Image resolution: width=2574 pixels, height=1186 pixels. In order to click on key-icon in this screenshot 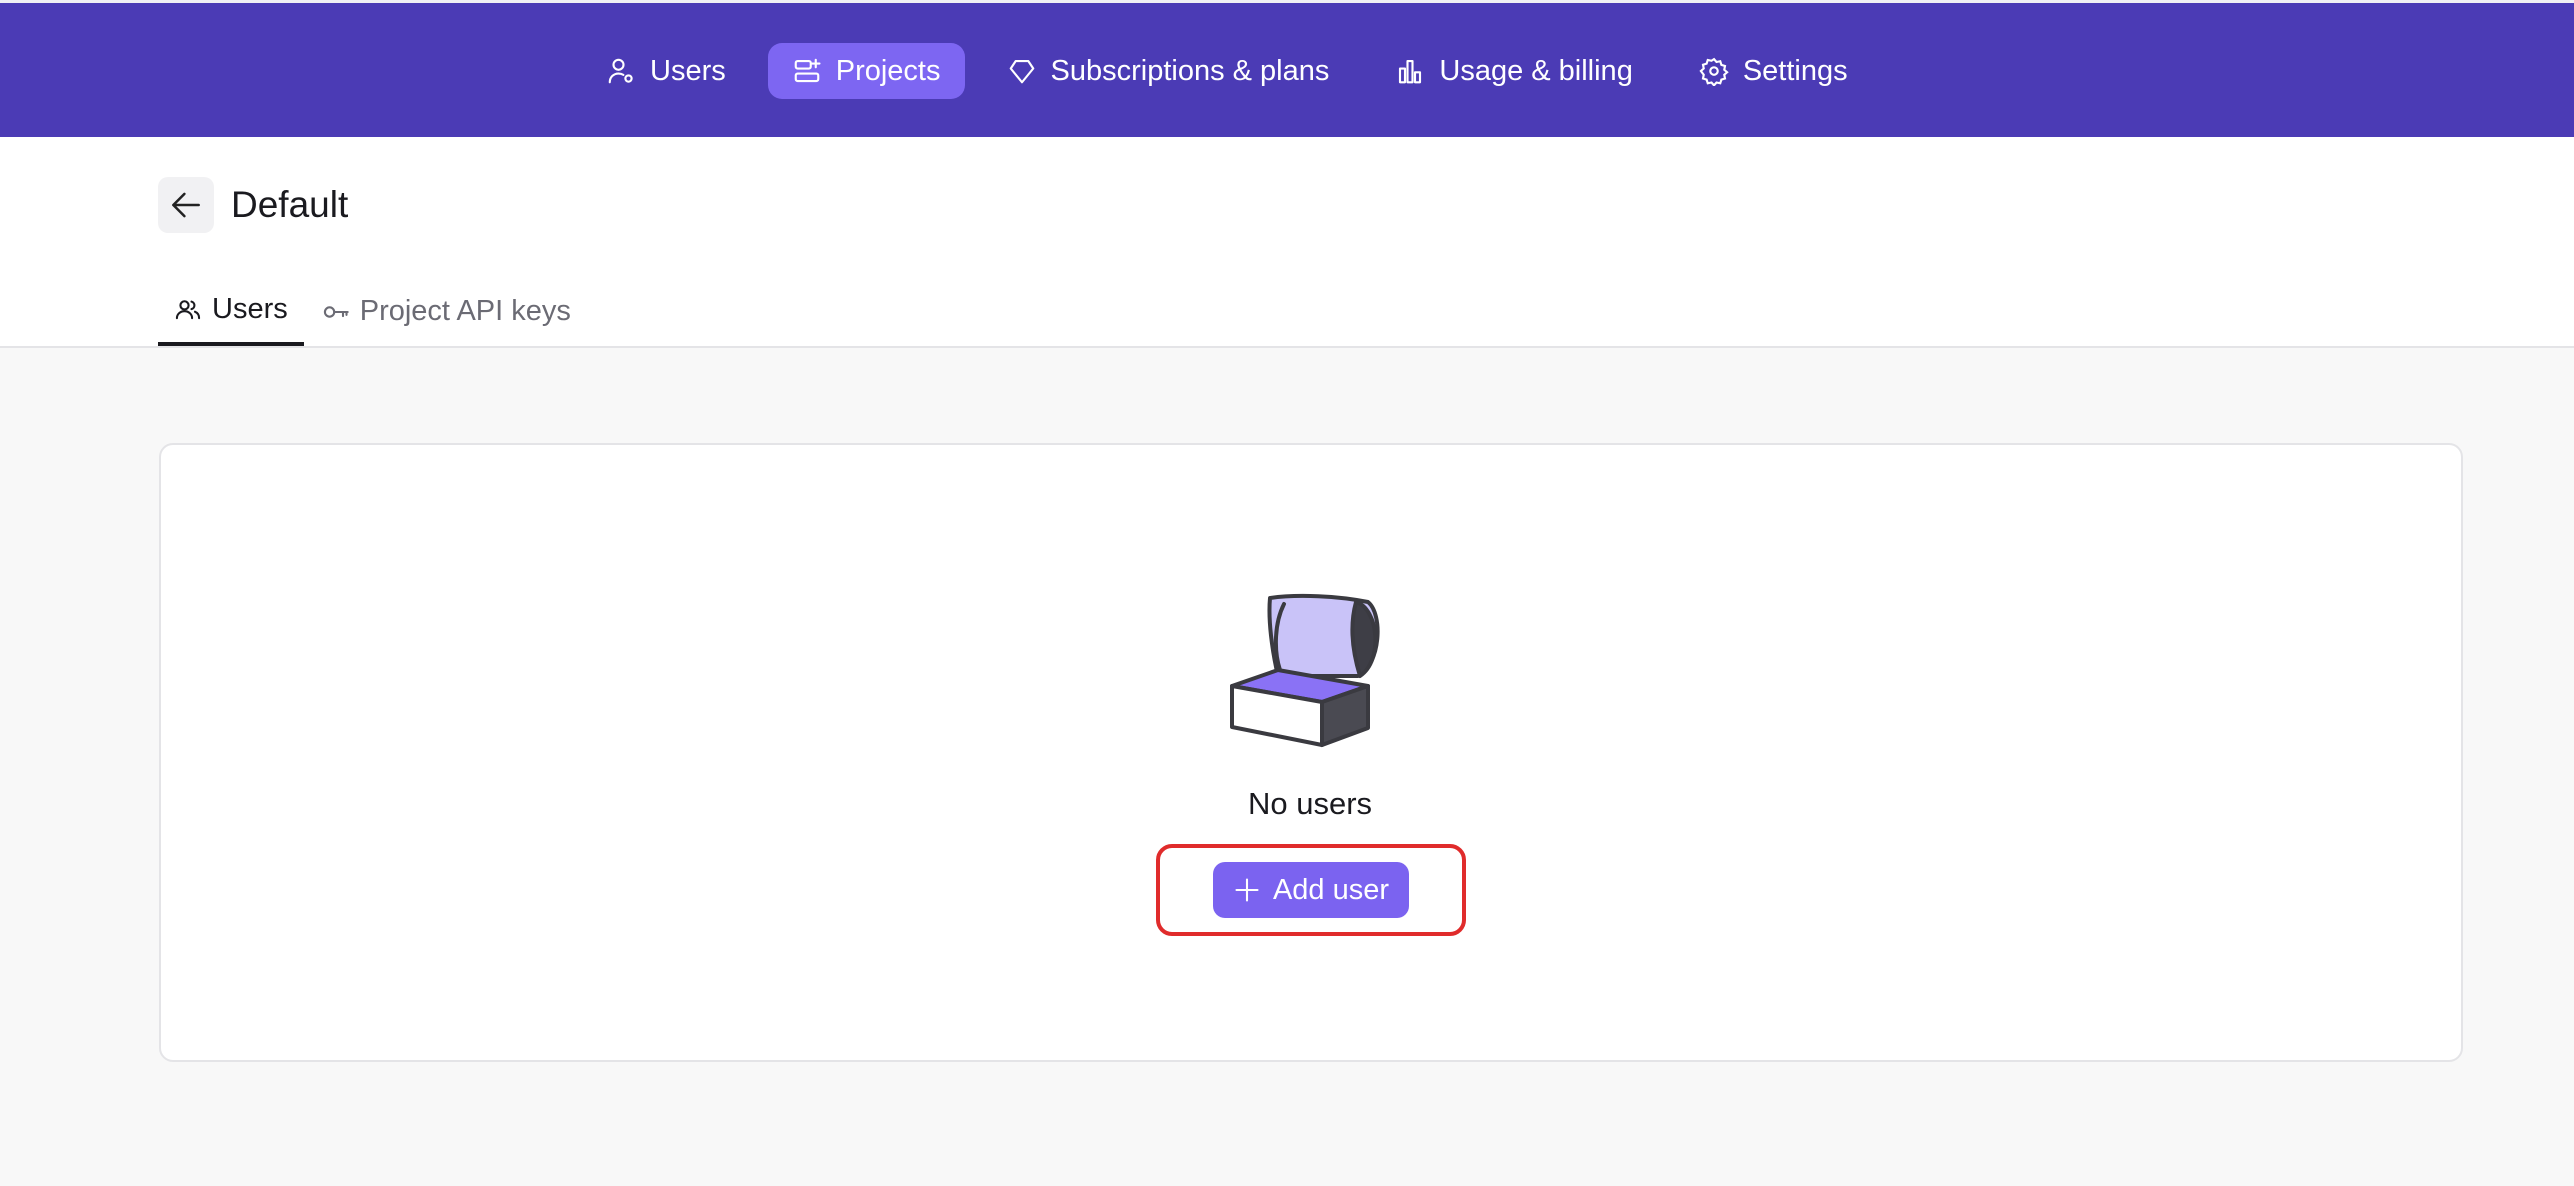, I will do `click(336, 311)`.